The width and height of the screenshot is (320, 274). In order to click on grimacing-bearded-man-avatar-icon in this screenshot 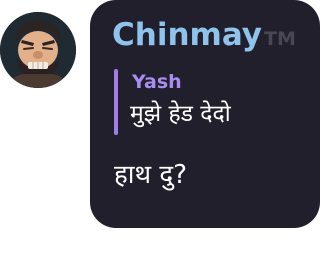, I will do `click(38, 50)`.